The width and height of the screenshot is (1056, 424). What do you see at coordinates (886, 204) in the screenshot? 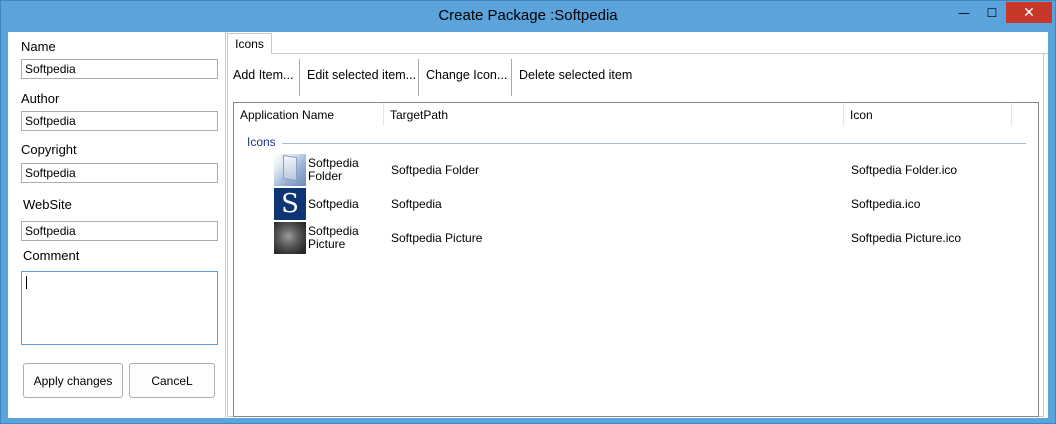
I see `item-icon-file: Softpedia.ico` at bounding box center [886, 204].